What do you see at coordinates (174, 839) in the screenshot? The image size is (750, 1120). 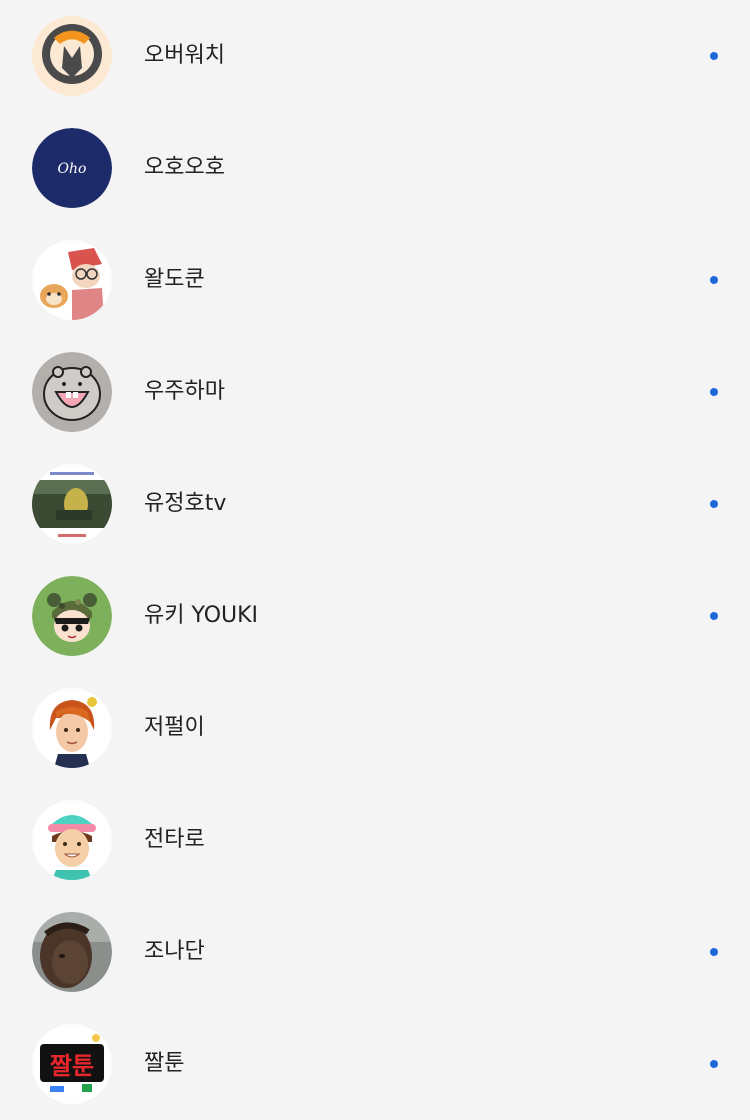 I see `channel-name: 전타로` at bounding box center [174, 839].